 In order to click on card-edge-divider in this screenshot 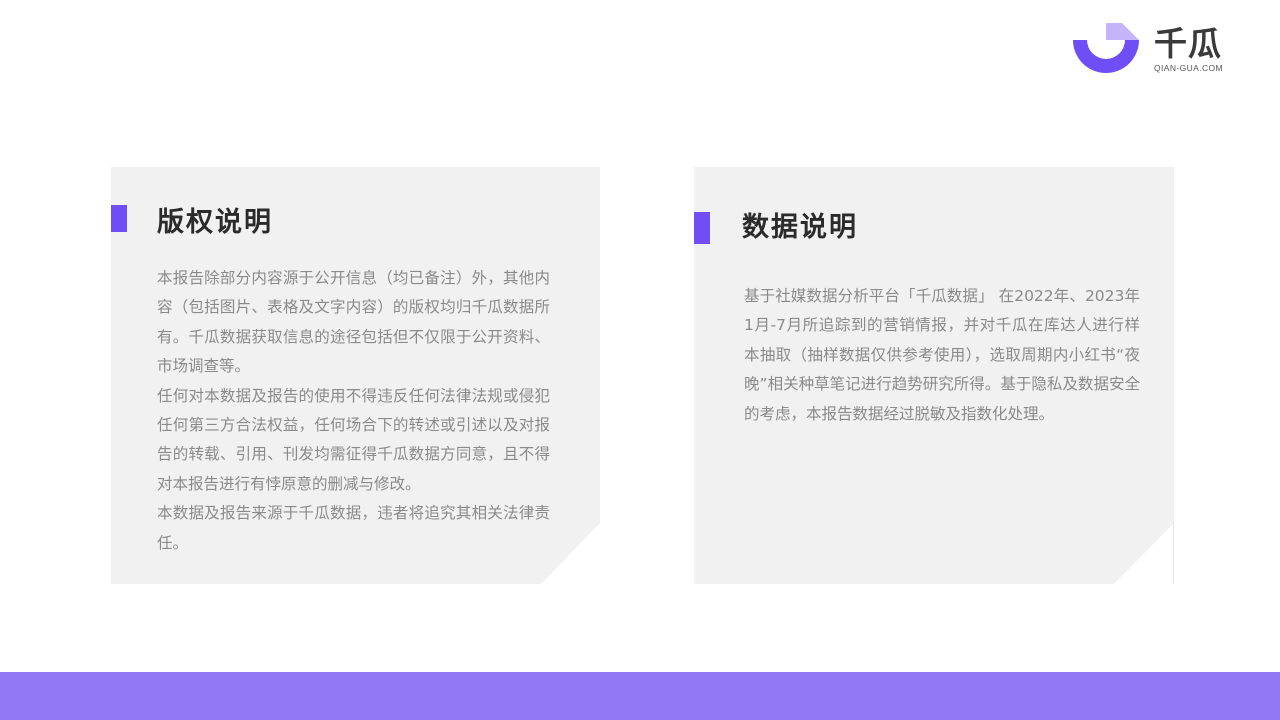, I will do `click(1173, 553)`.